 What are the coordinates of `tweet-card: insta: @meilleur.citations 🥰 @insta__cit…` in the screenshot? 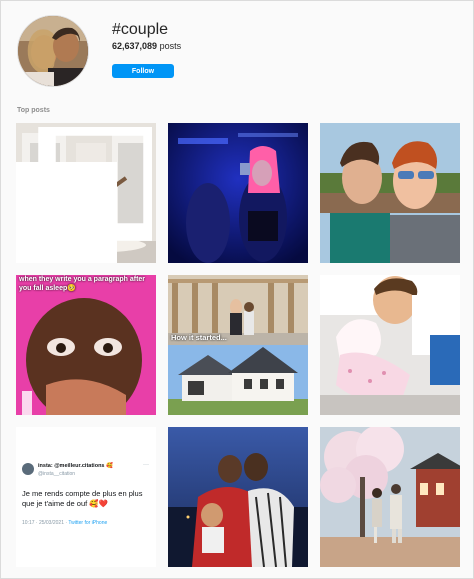 It's located at (86, 497).